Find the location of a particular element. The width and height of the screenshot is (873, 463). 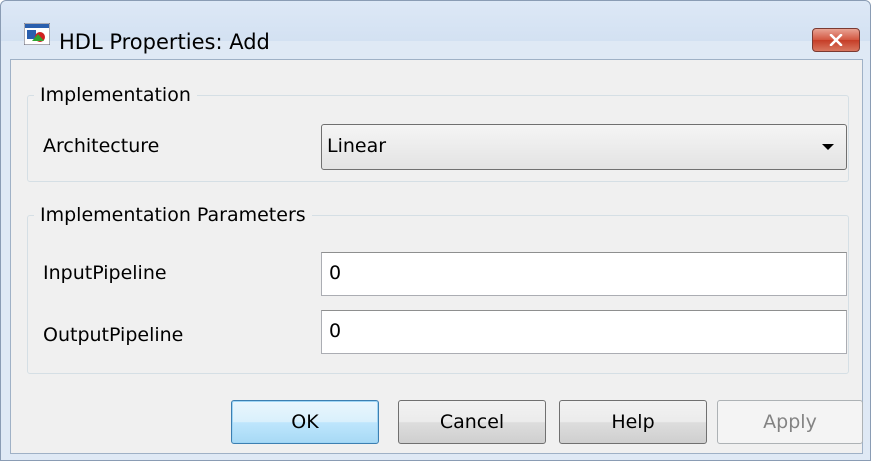

close-icon is located at coordinates (836, 40).